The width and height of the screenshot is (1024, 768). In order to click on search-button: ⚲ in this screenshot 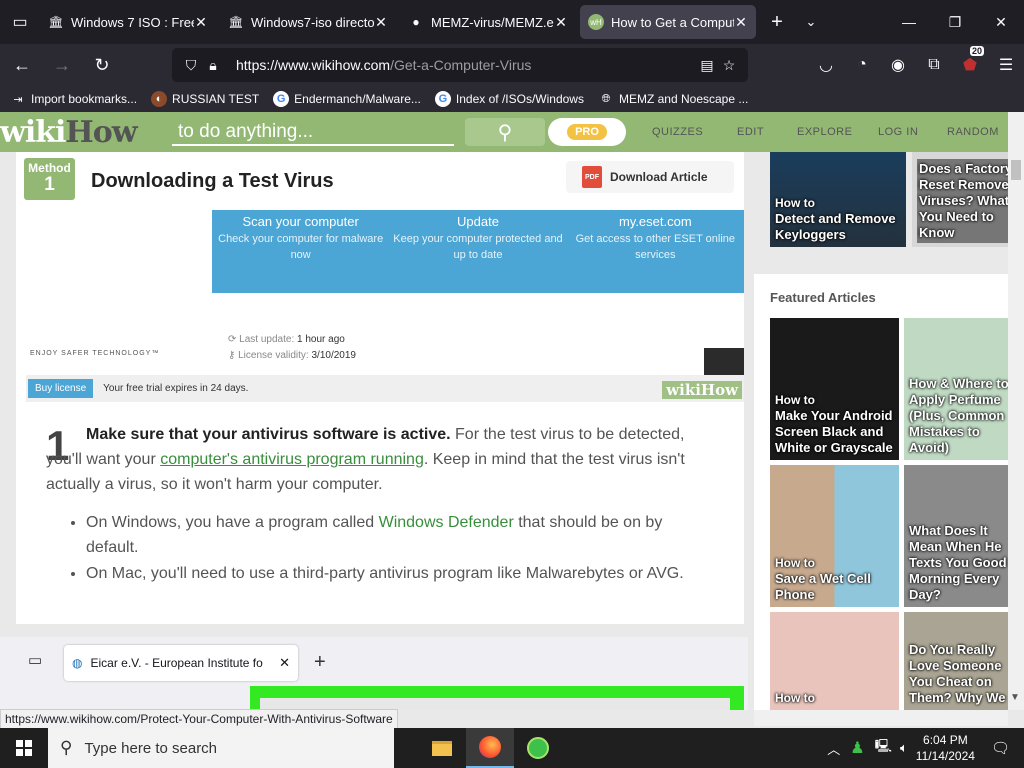, I will do `click(505, 132)`.